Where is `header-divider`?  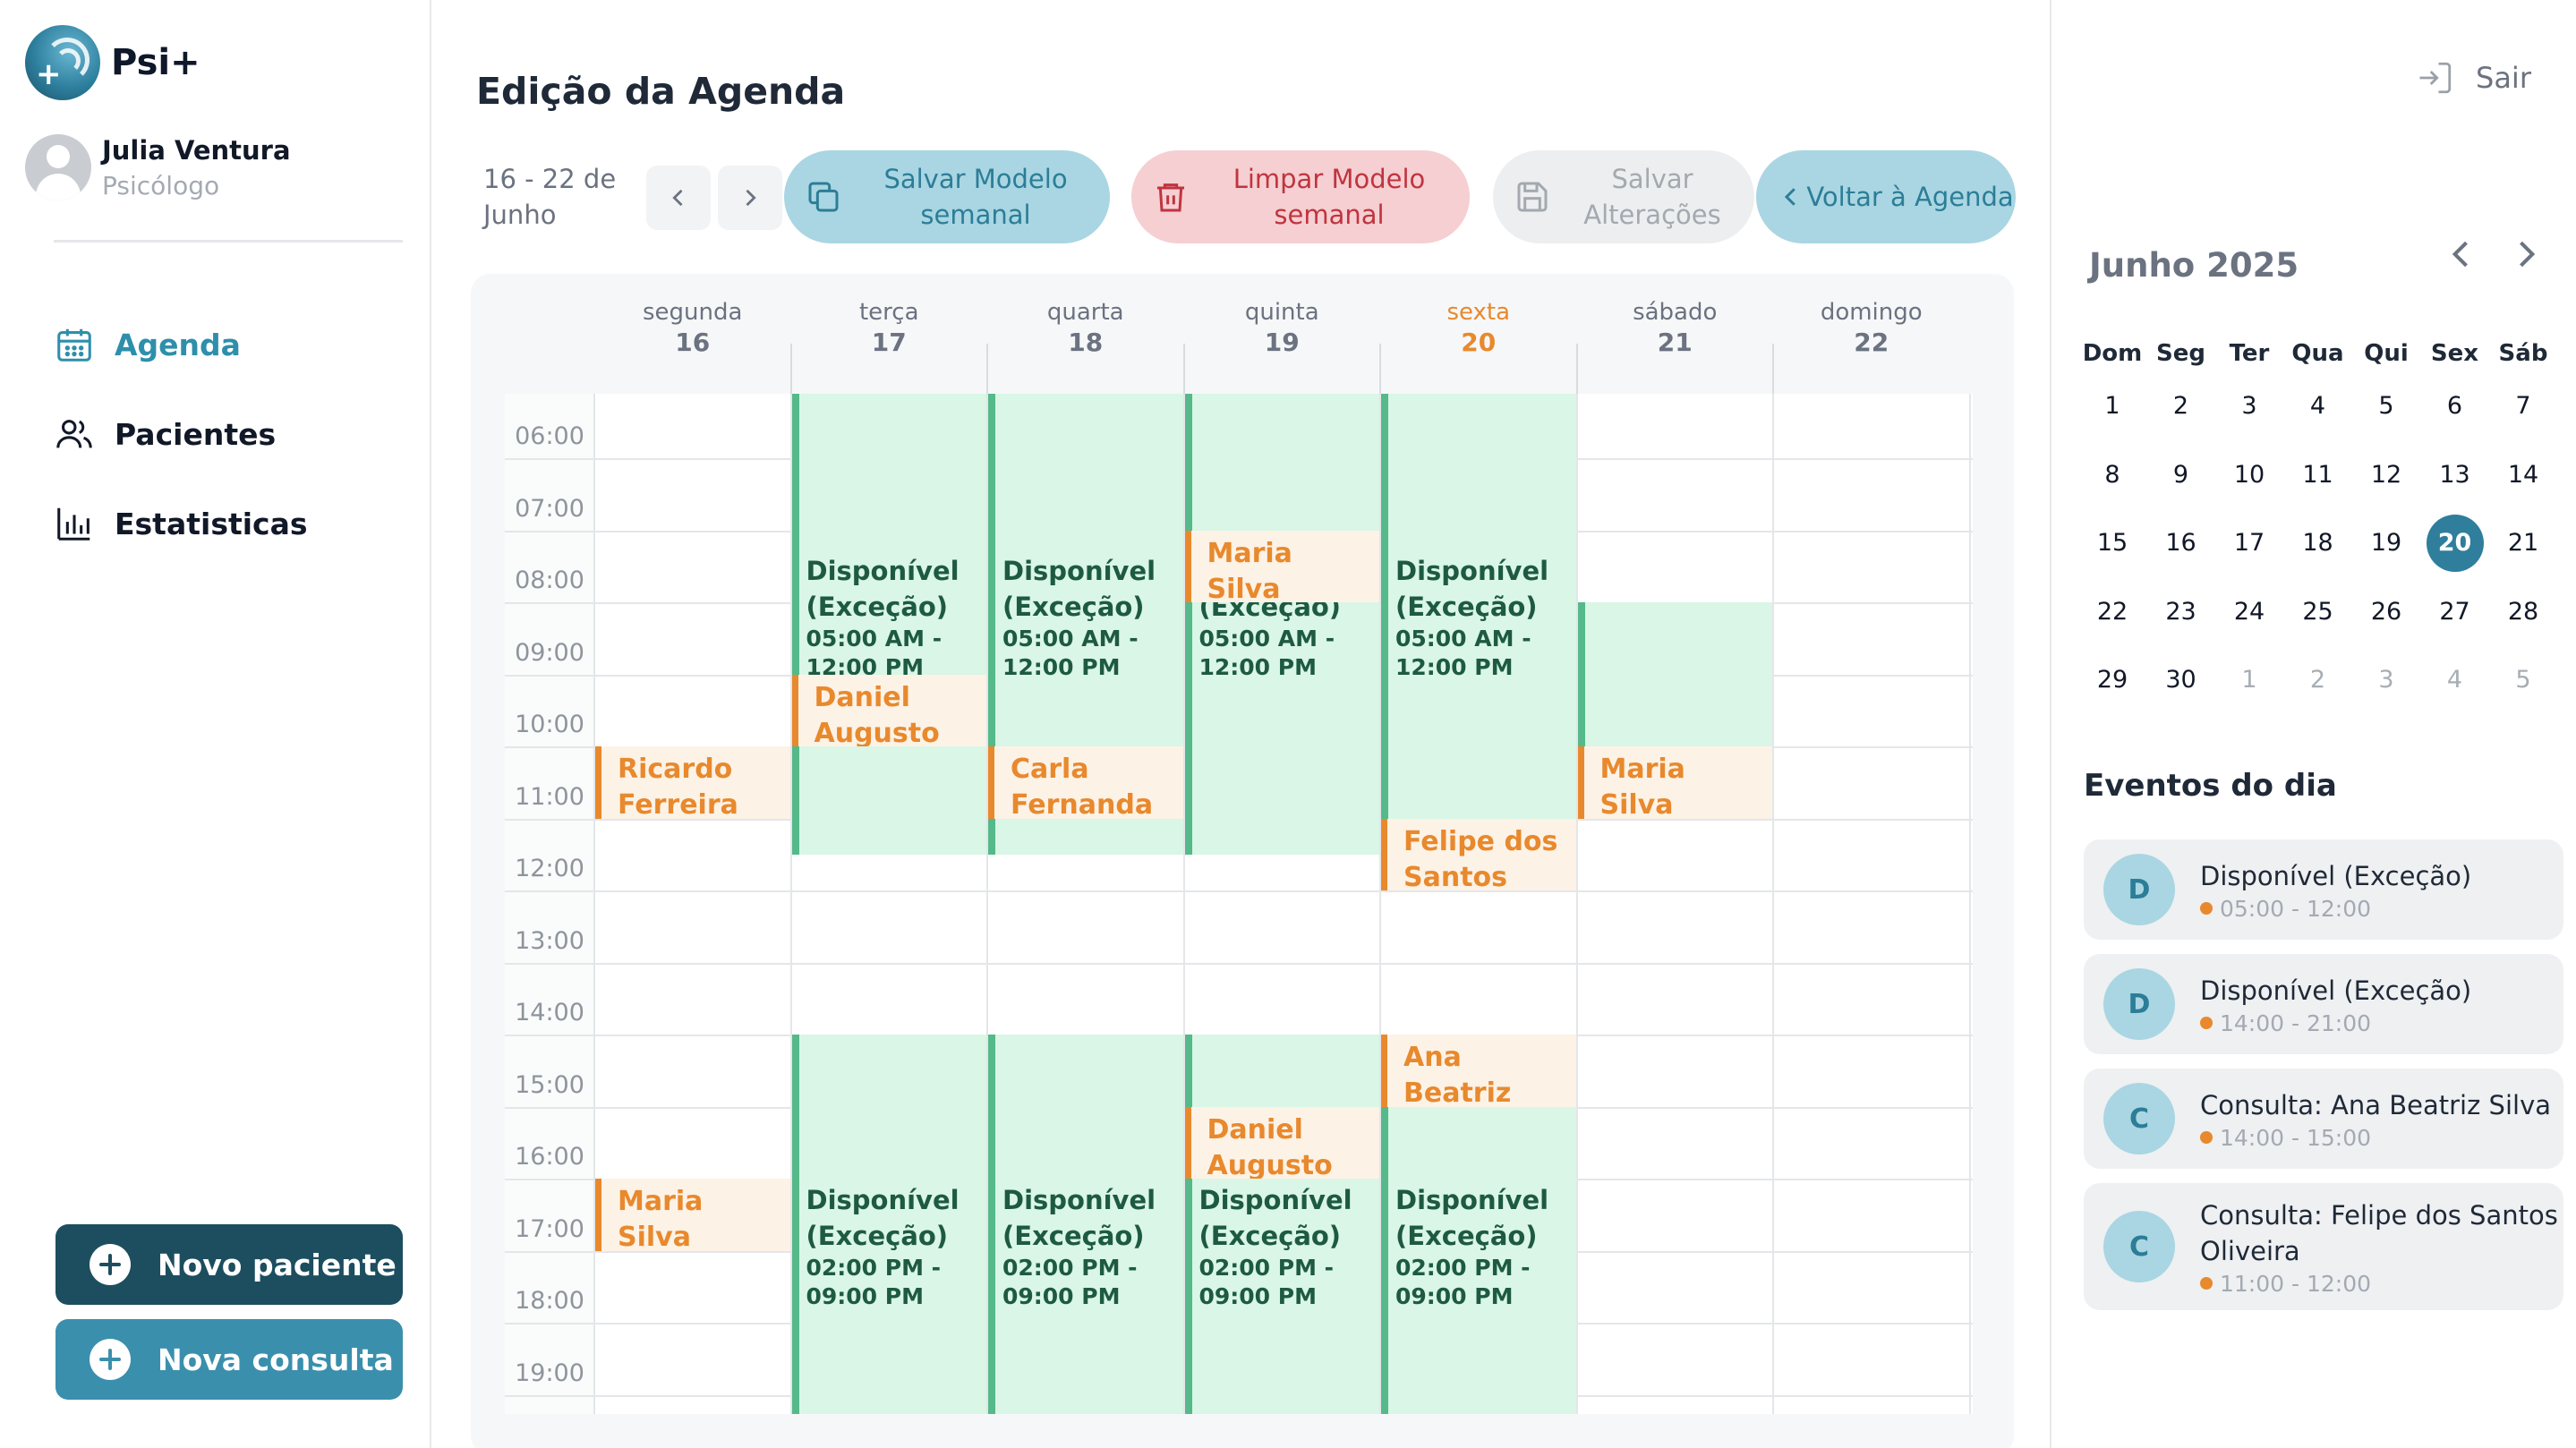
header-divider is located at coordinates (1576, 369).